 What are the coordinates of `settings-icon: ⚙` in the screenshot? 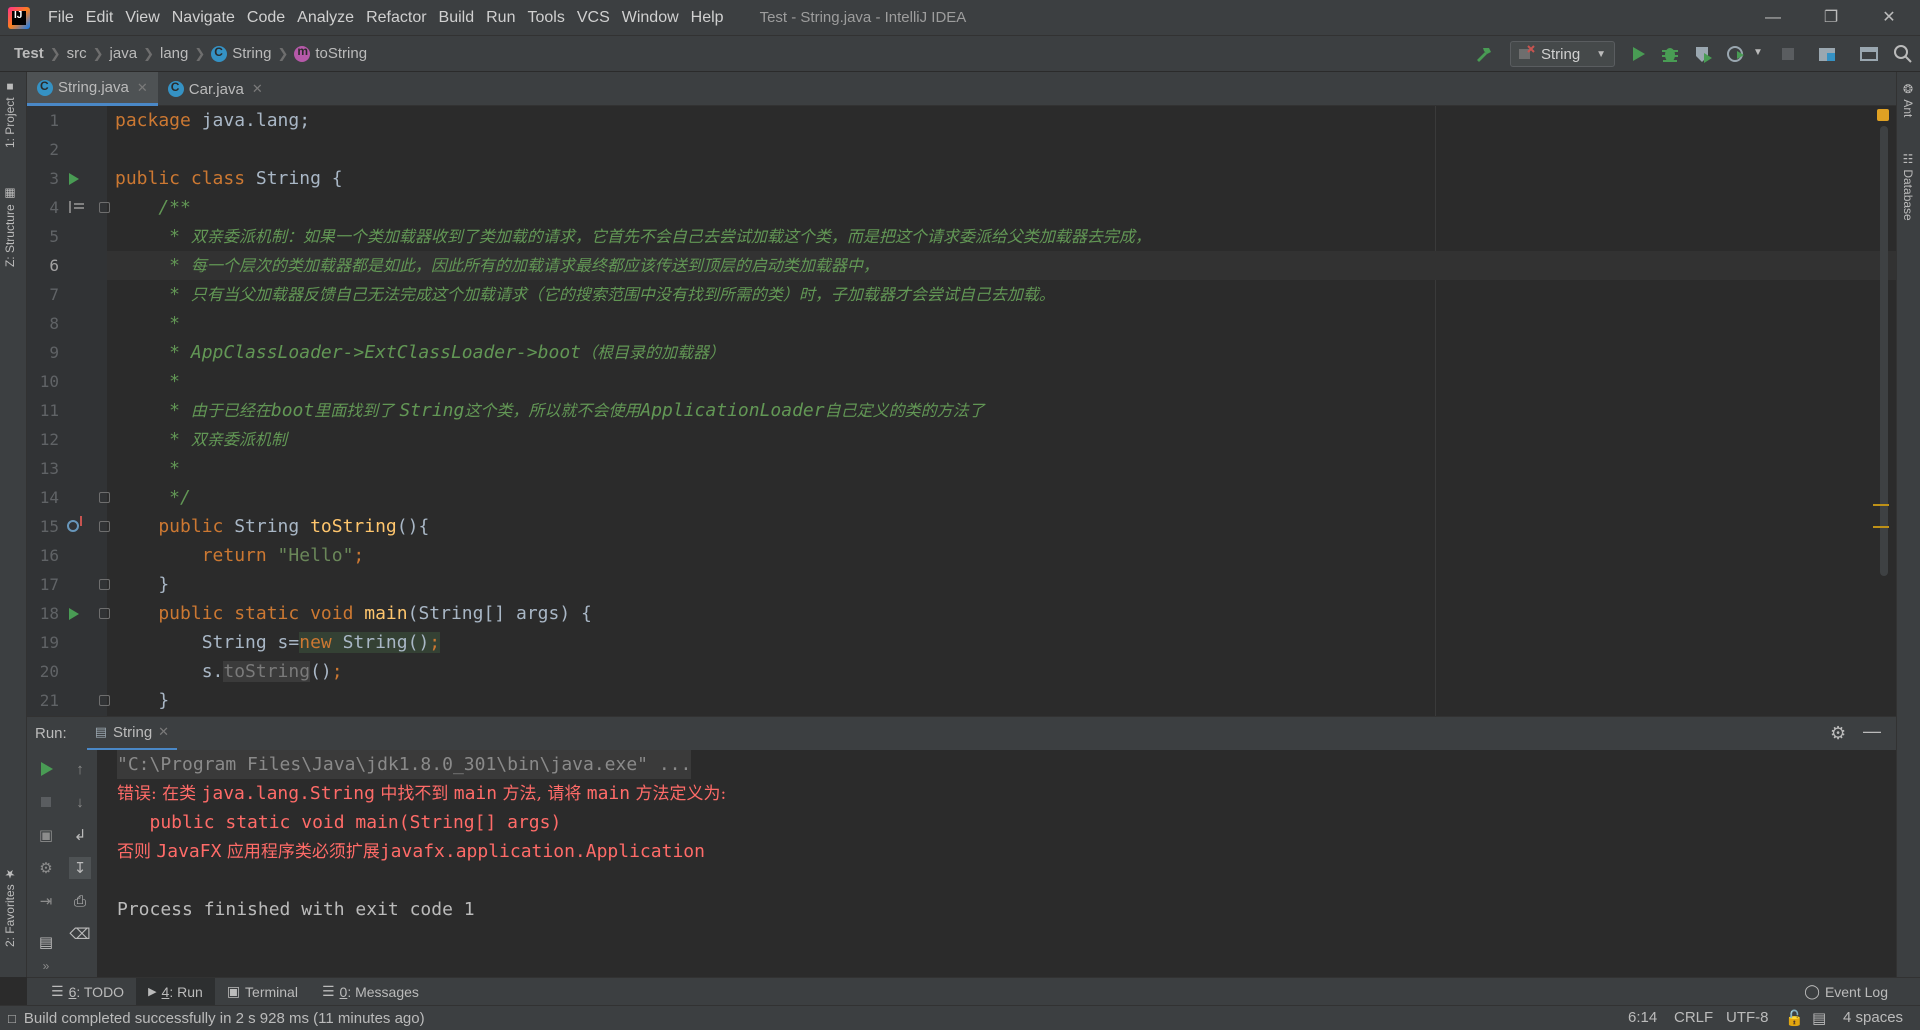 It's located at (46, 868).